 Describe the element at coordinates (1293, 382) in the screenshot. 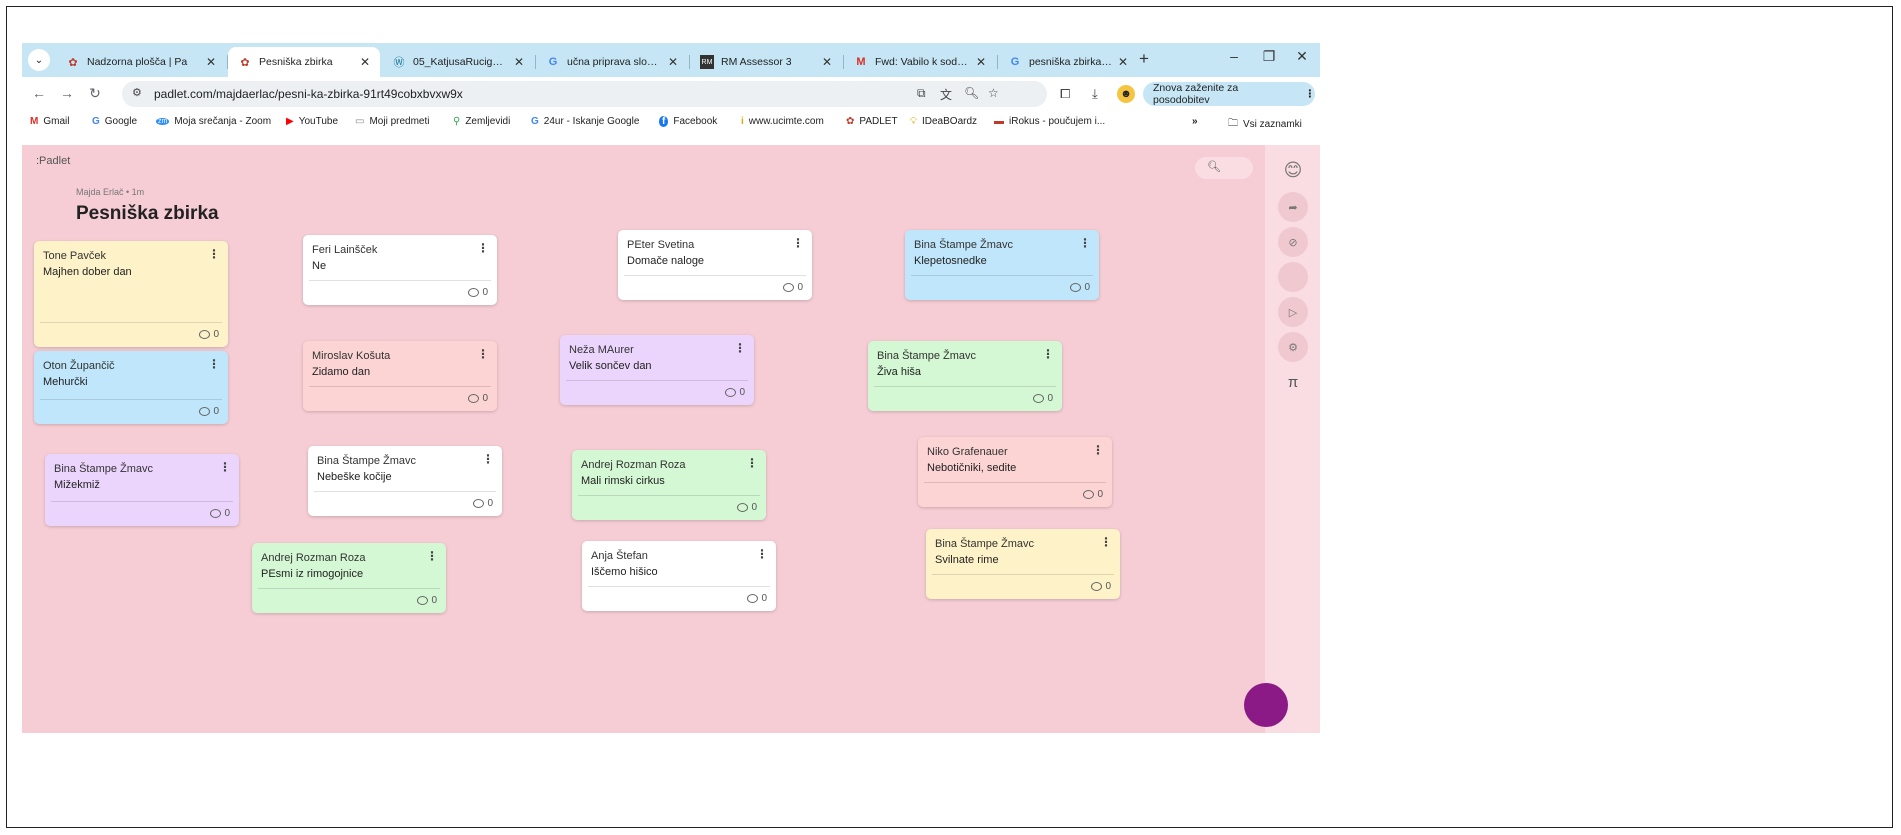

I see `pi-icon: π` at that location.